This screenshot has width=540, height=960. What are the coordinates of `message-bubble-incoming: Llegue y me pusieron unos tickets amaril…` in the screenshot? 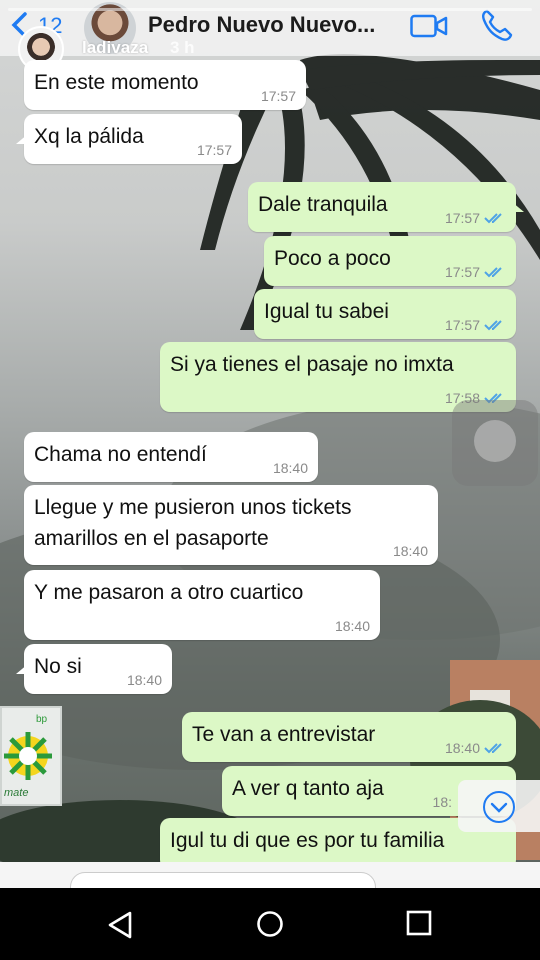 It's located at (231, 525).